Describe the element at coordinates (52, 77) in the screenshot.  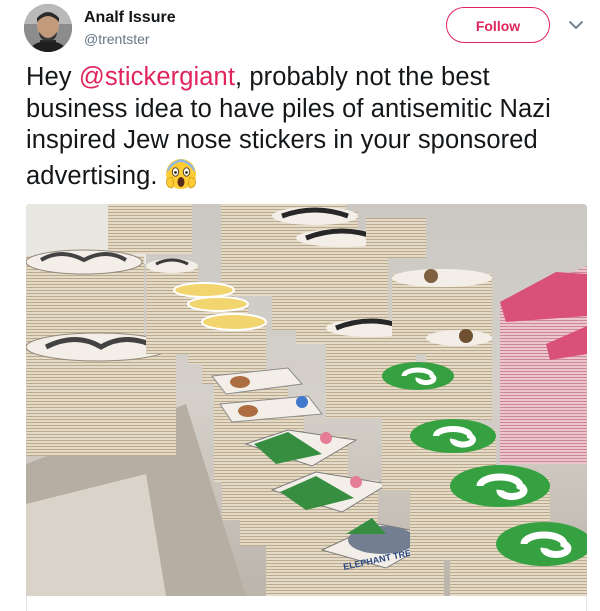
I see `tweet-text-before: Hey` at that location.